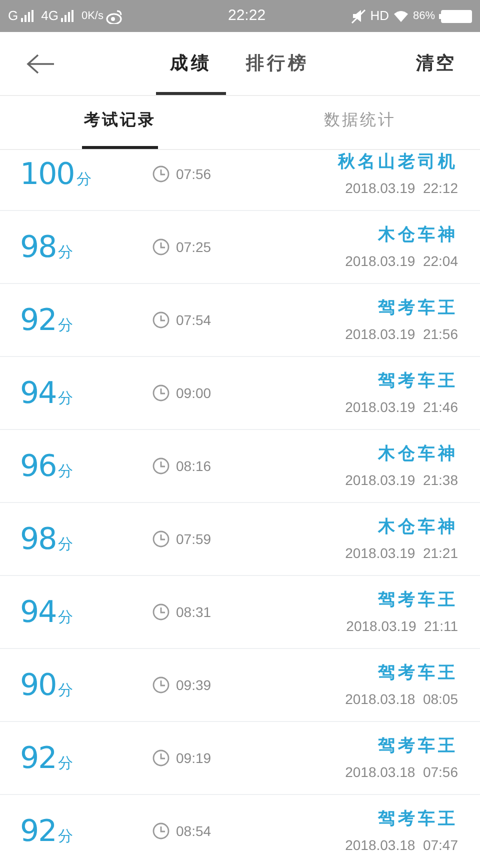 The width and height of the screenshot is (480, 853). What do you see at coordinates (194, 466) in the screenshot?
I see `duration: 08:16` at bounding box center [194, 466].